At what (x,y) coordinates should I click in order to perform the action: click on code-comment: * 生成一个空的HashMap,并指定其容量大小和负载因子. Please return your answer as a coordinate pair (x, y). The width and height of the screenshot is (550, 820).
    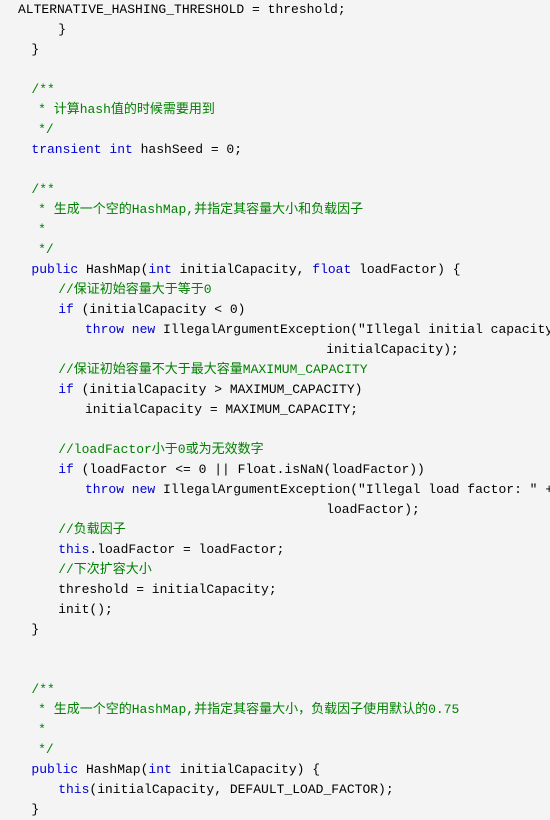
    Looking at the image, I should click on (201, 209).